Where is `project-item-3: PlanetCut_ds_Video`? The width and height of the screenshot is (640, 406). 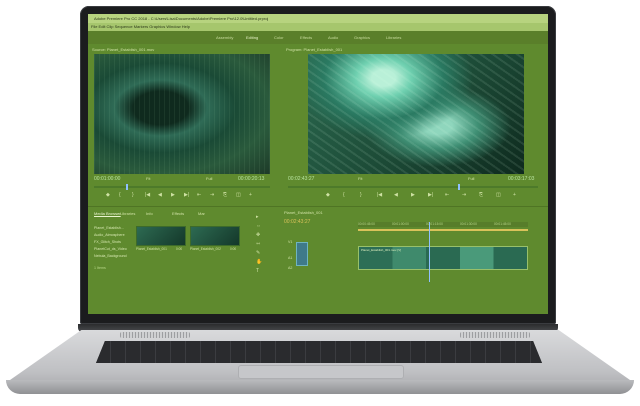 project-item-3: PlanetCut_ds_Video is located at coordinates (110, 249).